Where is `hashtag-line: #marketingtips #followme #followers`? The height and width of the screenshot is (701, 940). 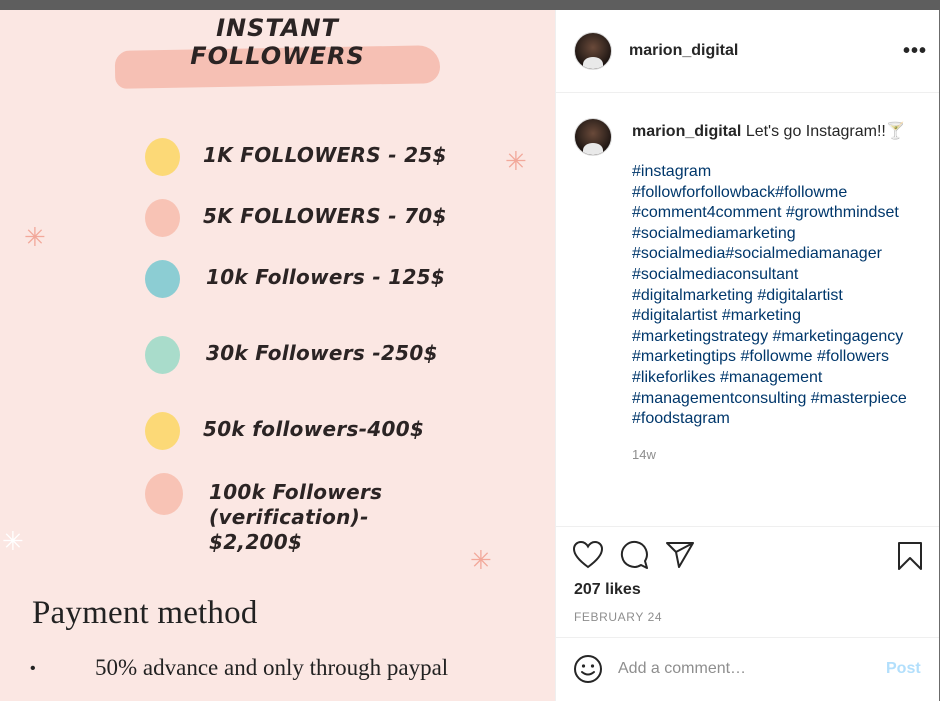 hashtag-line: #marketingtips #followme #followers is located at coordinates (769, 357).